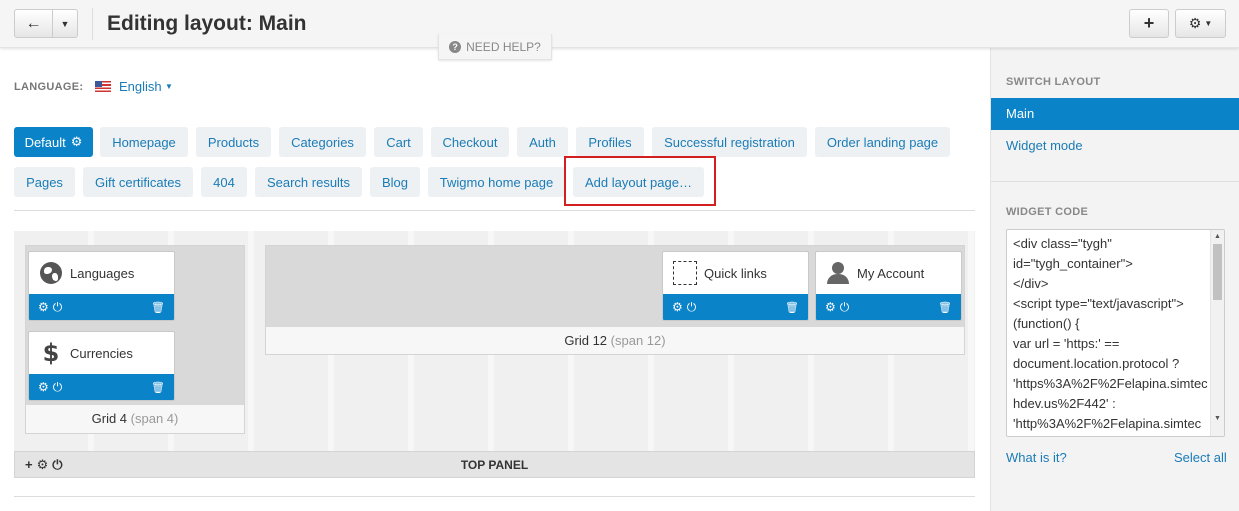 This screenshot has height=511, width=1239. I want to click on plus-icon: +, so click(1149, 23).